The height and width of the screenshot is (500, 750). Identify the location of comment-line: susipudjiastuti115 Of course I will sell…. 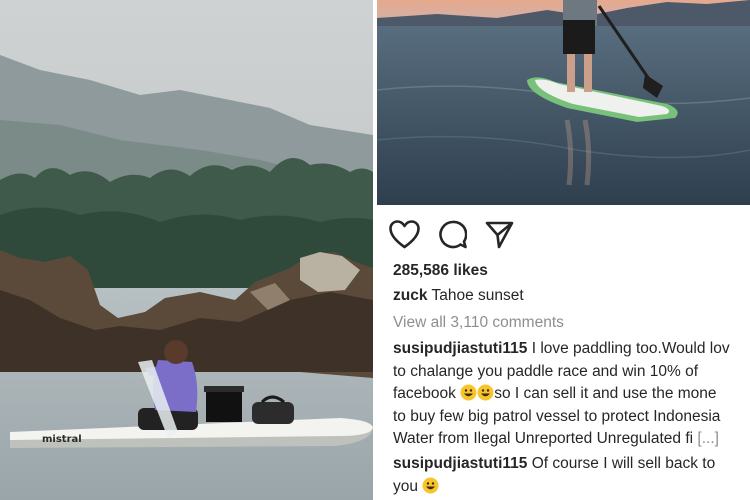
(554, 463).